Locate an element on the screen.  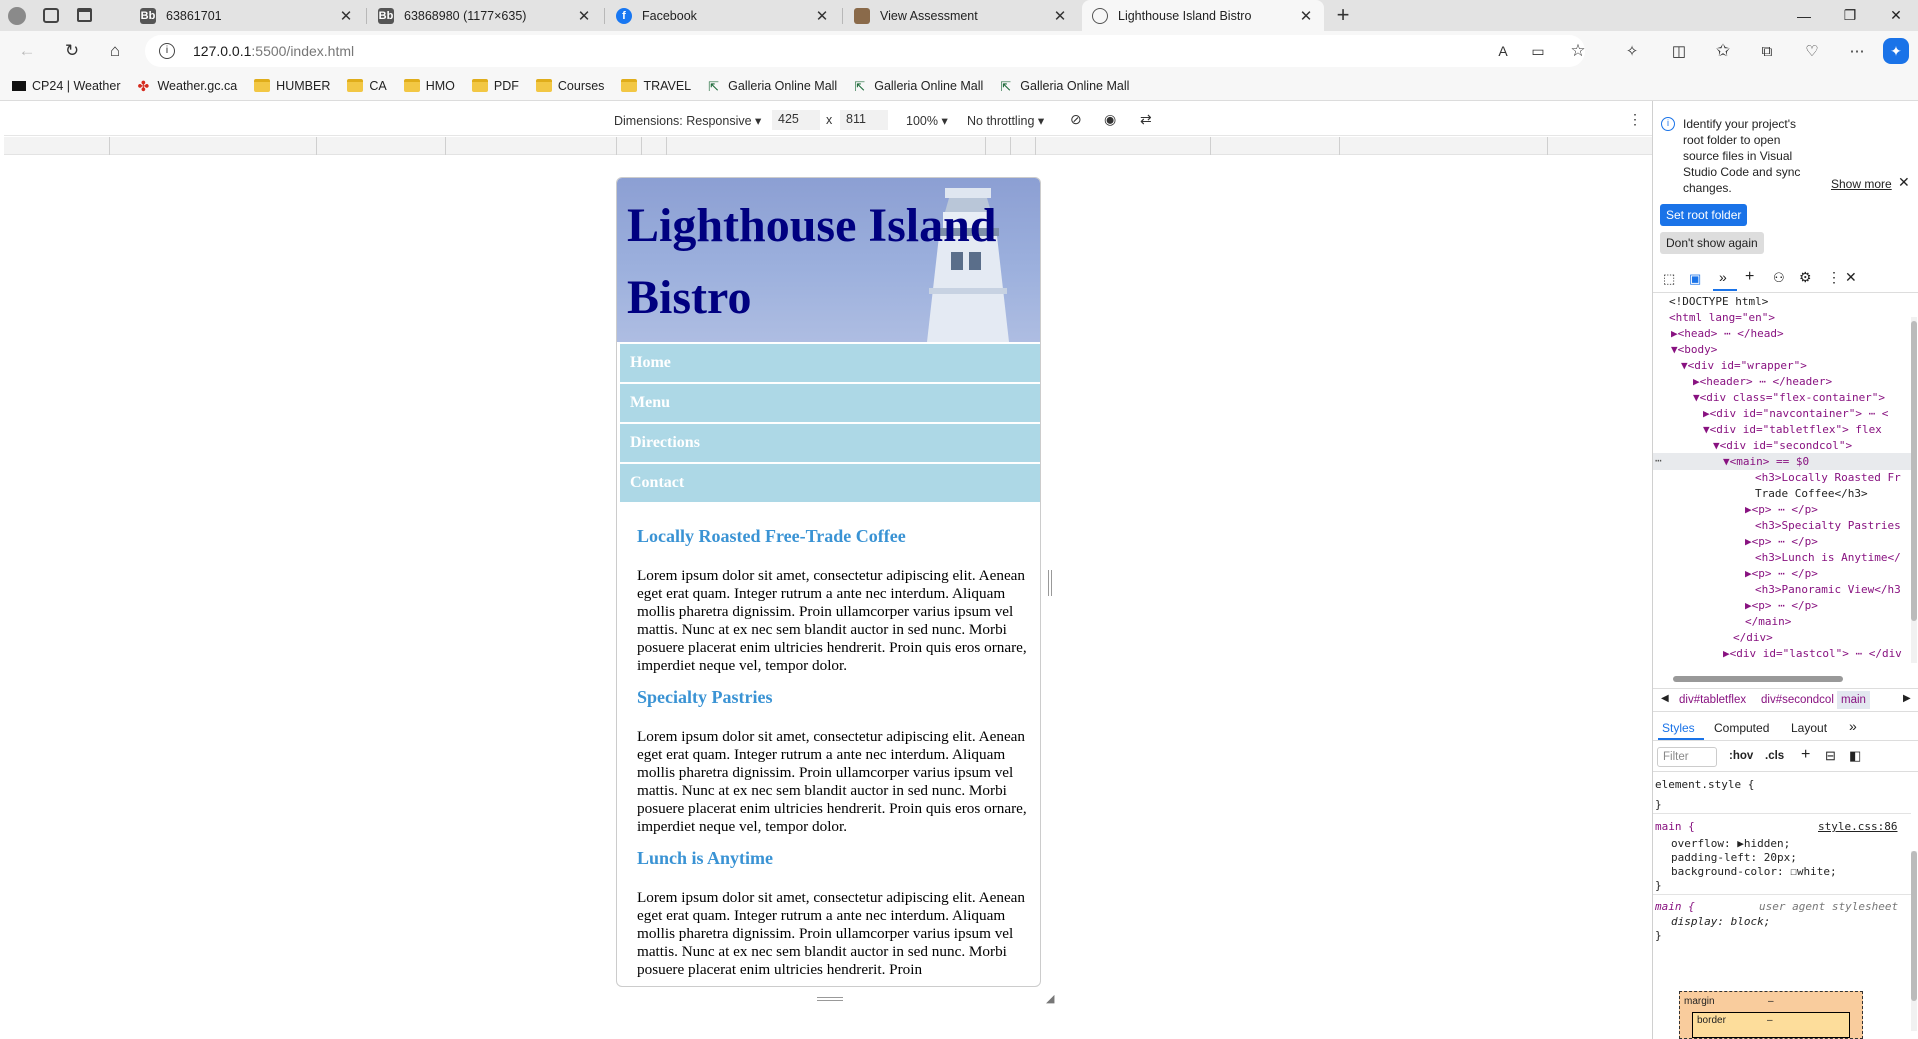
dom-line: <html lang="en"> is located at coordinates (1722, 317).